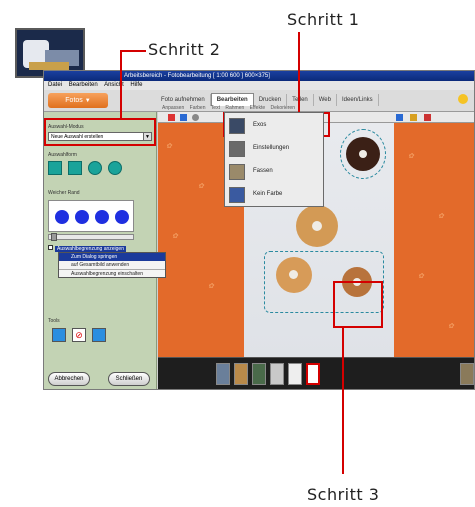 The width and height of the screenshot is (475, 507). What do you see at coordinates (136, 85) in the screenshot?
I see `menu-help: Hilfe` at bounding box center [136, 85].